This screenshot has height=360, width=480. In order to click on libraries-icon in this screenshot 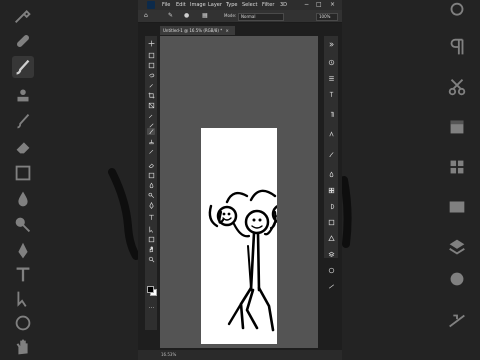, I will do `click(331, 222)`.